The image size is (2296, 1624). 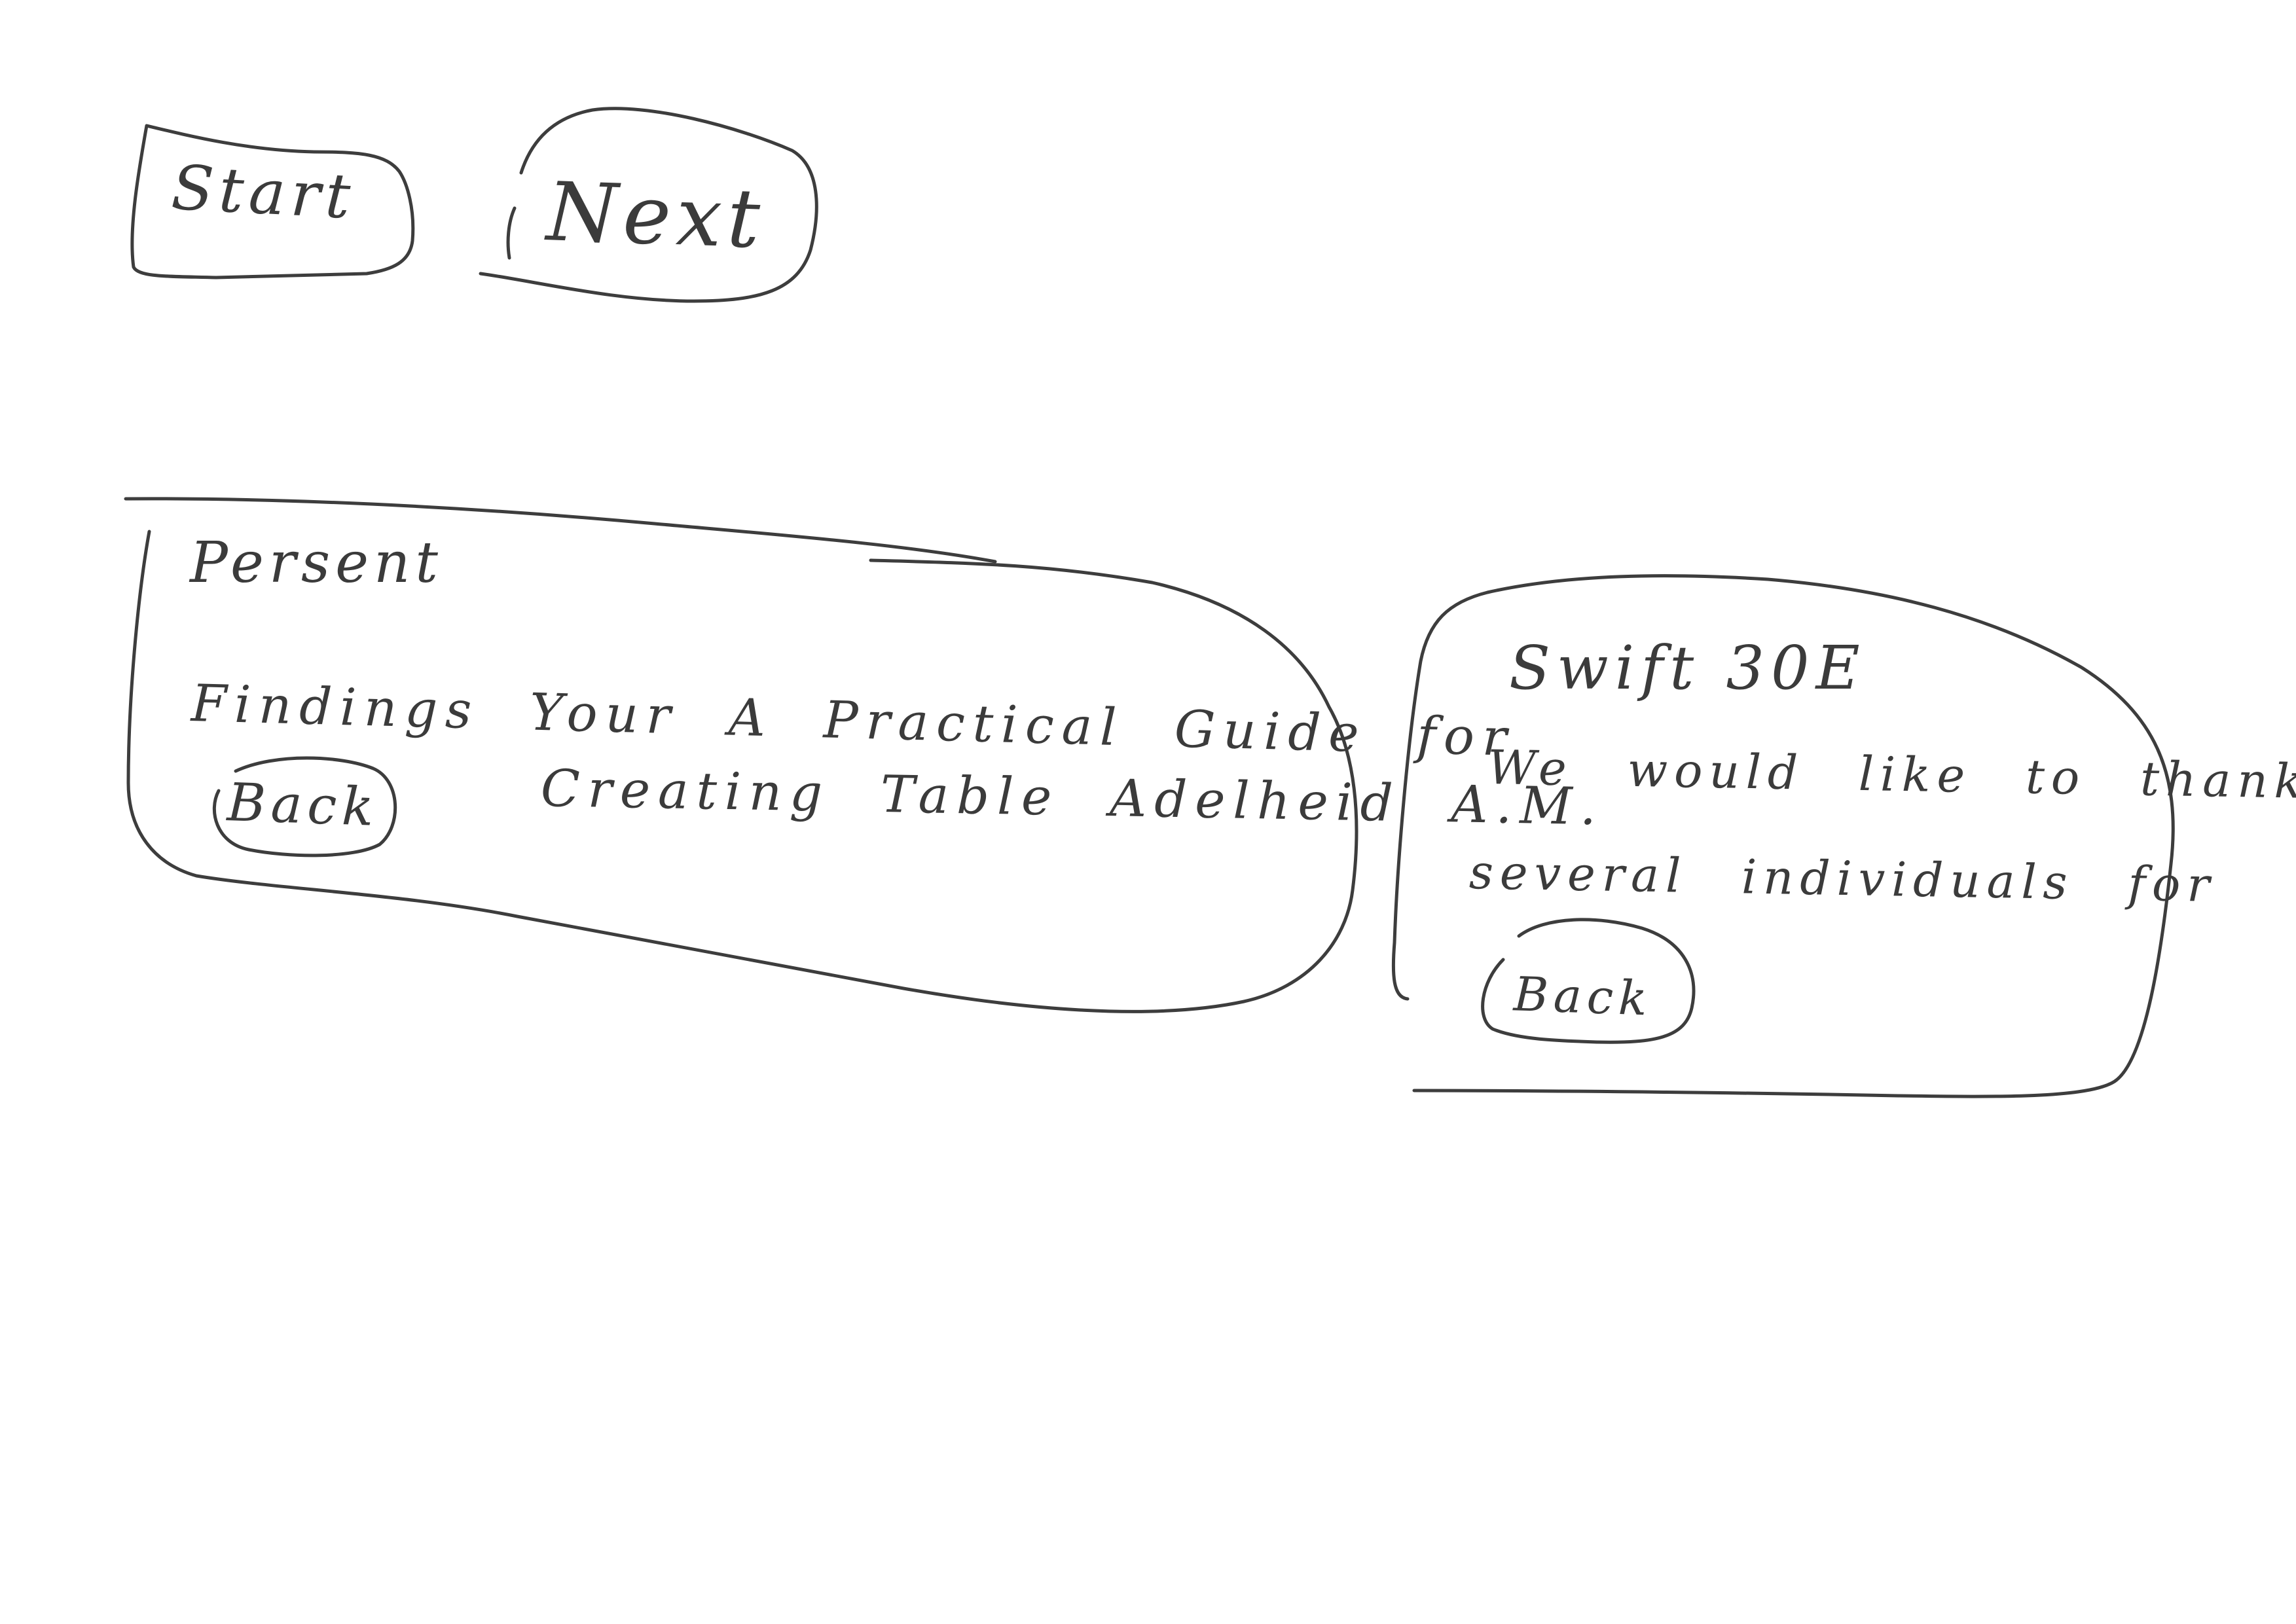 I want to click on start-button-label: Start, so click(x=263, y=193).